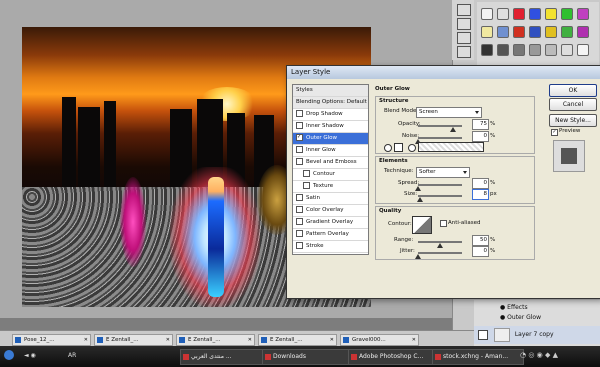  Describe the element at coordinates (480, 136) in the screenshot. I see `noise-field: 0` at that location.